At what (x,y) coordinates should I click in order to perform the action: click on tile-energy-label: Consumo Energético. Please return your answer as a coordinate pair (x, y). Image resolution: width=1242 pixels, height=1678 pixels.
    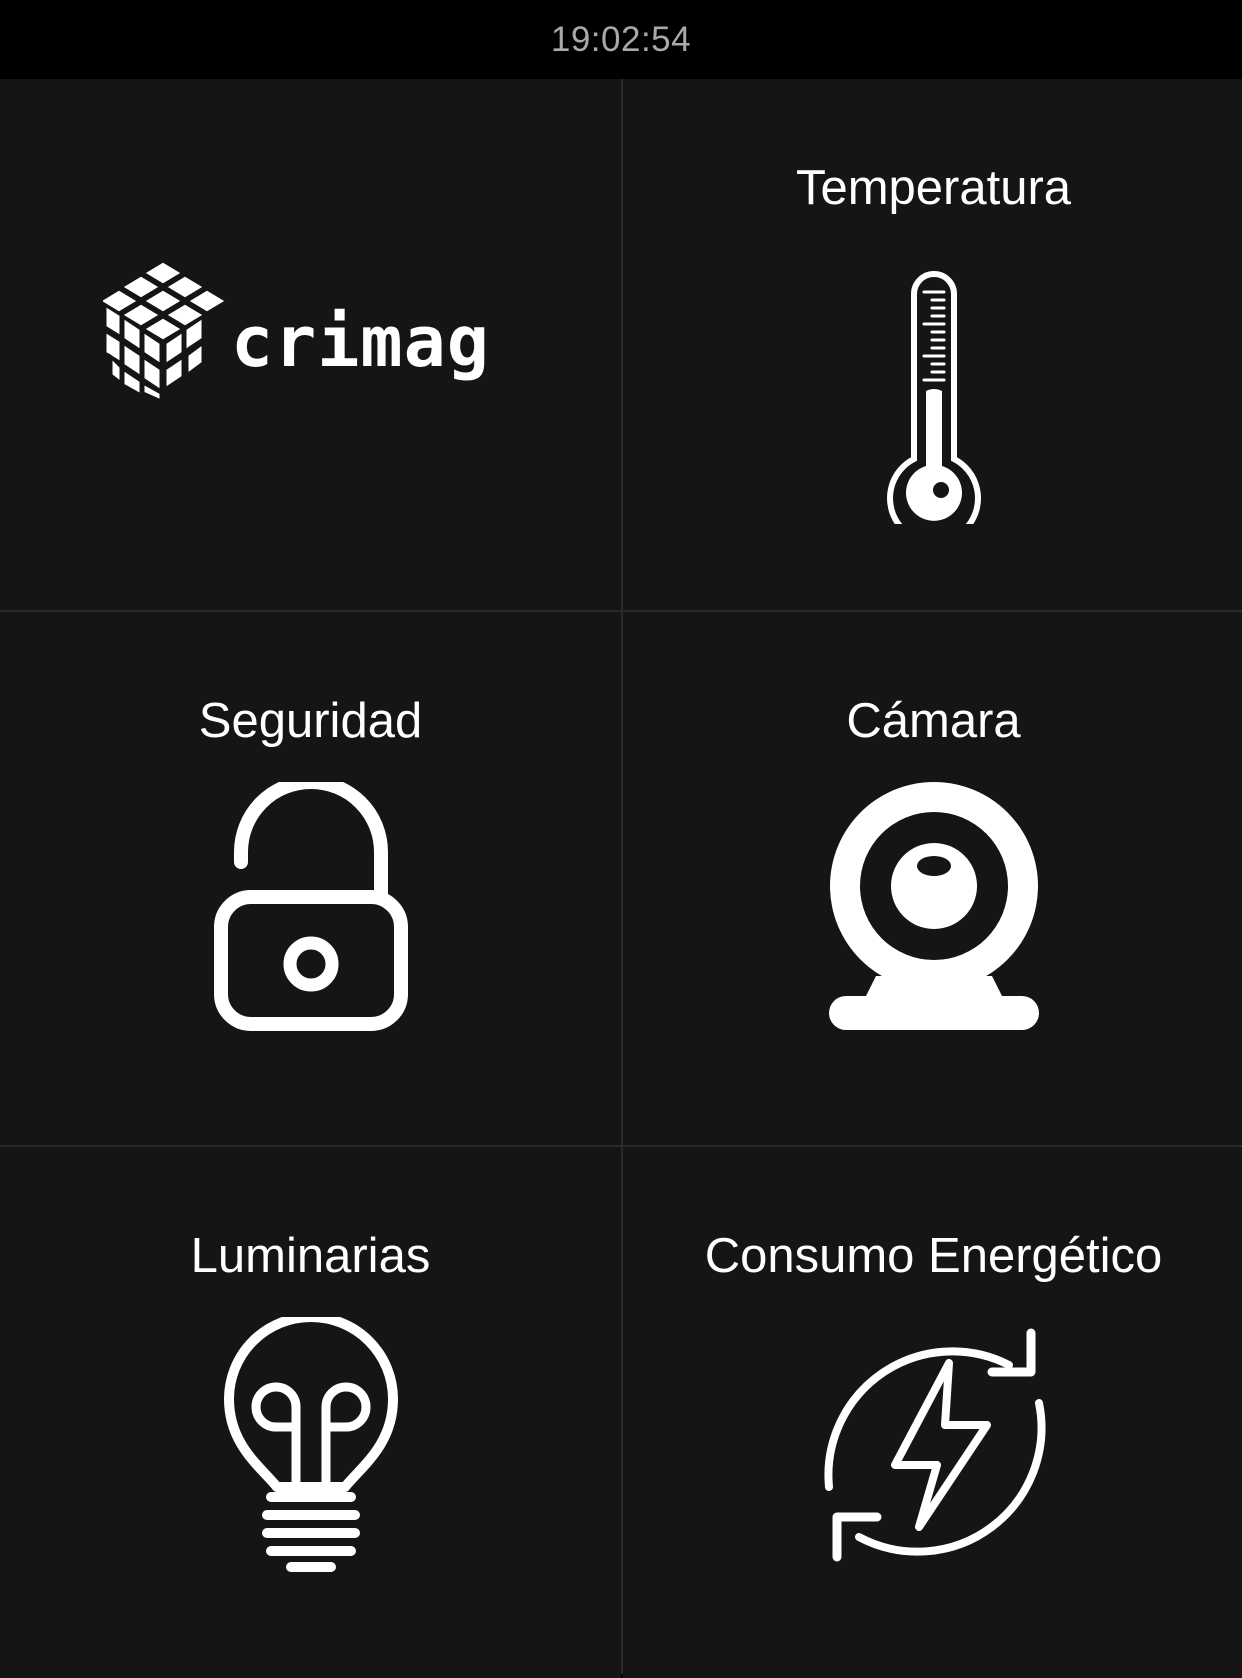
    Looking at the image, I should click on (933, 1256).